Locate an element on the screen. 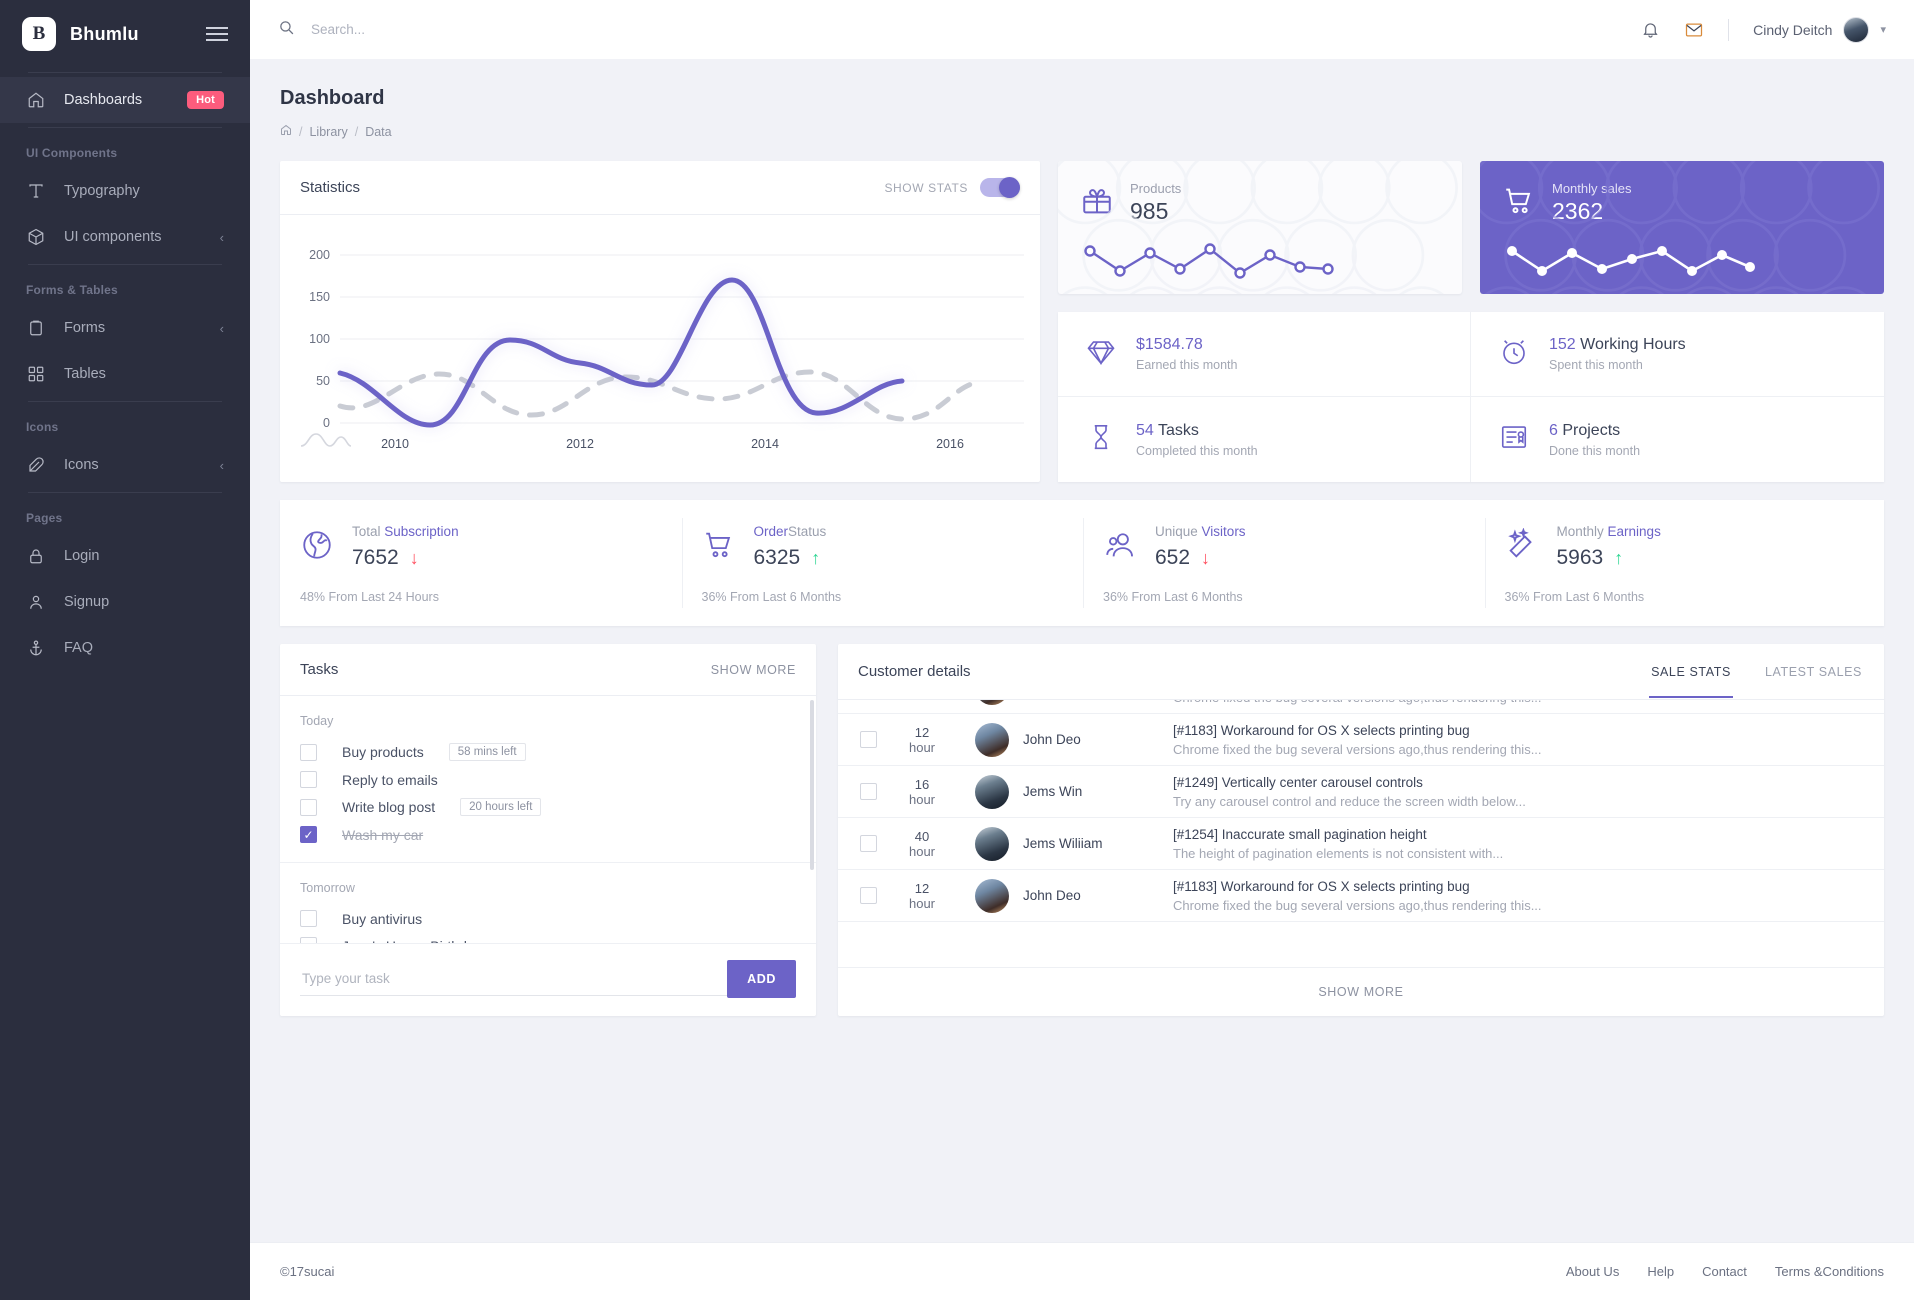 The image size is (1914, 1300). sidebar-item-tables: Tables is located at coordinates (125, 374).